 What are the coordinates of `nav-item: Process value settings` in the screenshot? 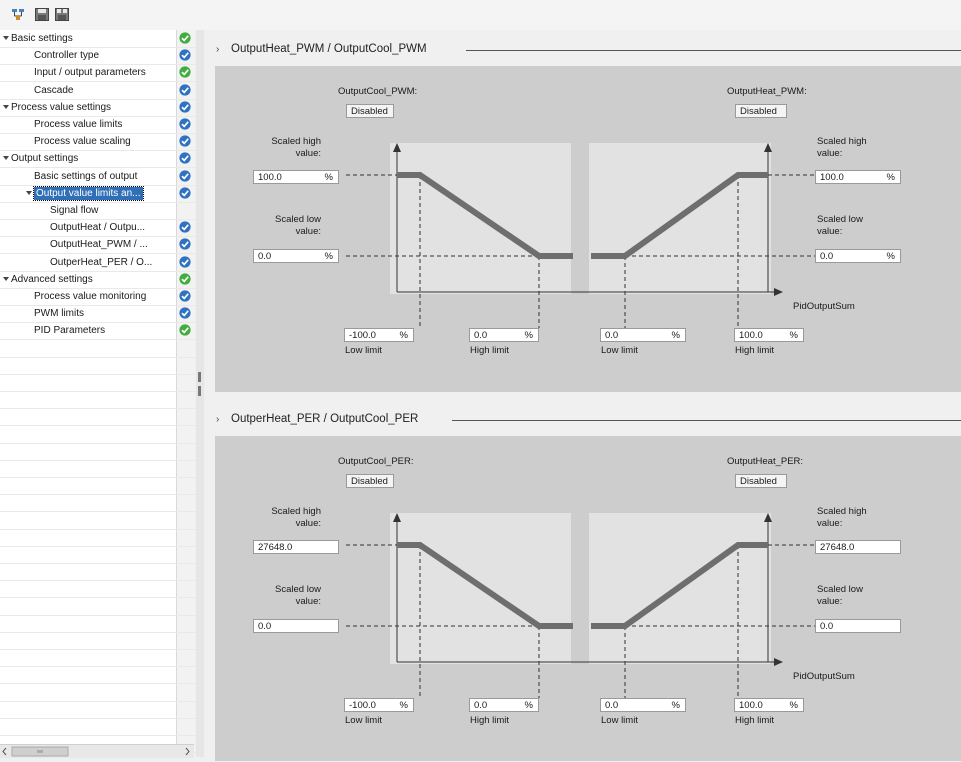 It's located at (102, 108).